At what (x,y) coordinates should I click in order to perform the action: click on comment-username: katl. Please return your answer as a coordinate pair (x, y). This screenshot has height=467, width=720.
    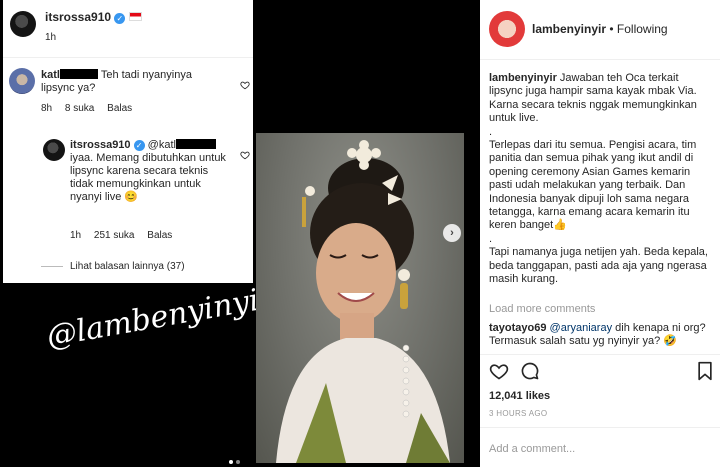
    Looking at the image, I should click on (50, 75).